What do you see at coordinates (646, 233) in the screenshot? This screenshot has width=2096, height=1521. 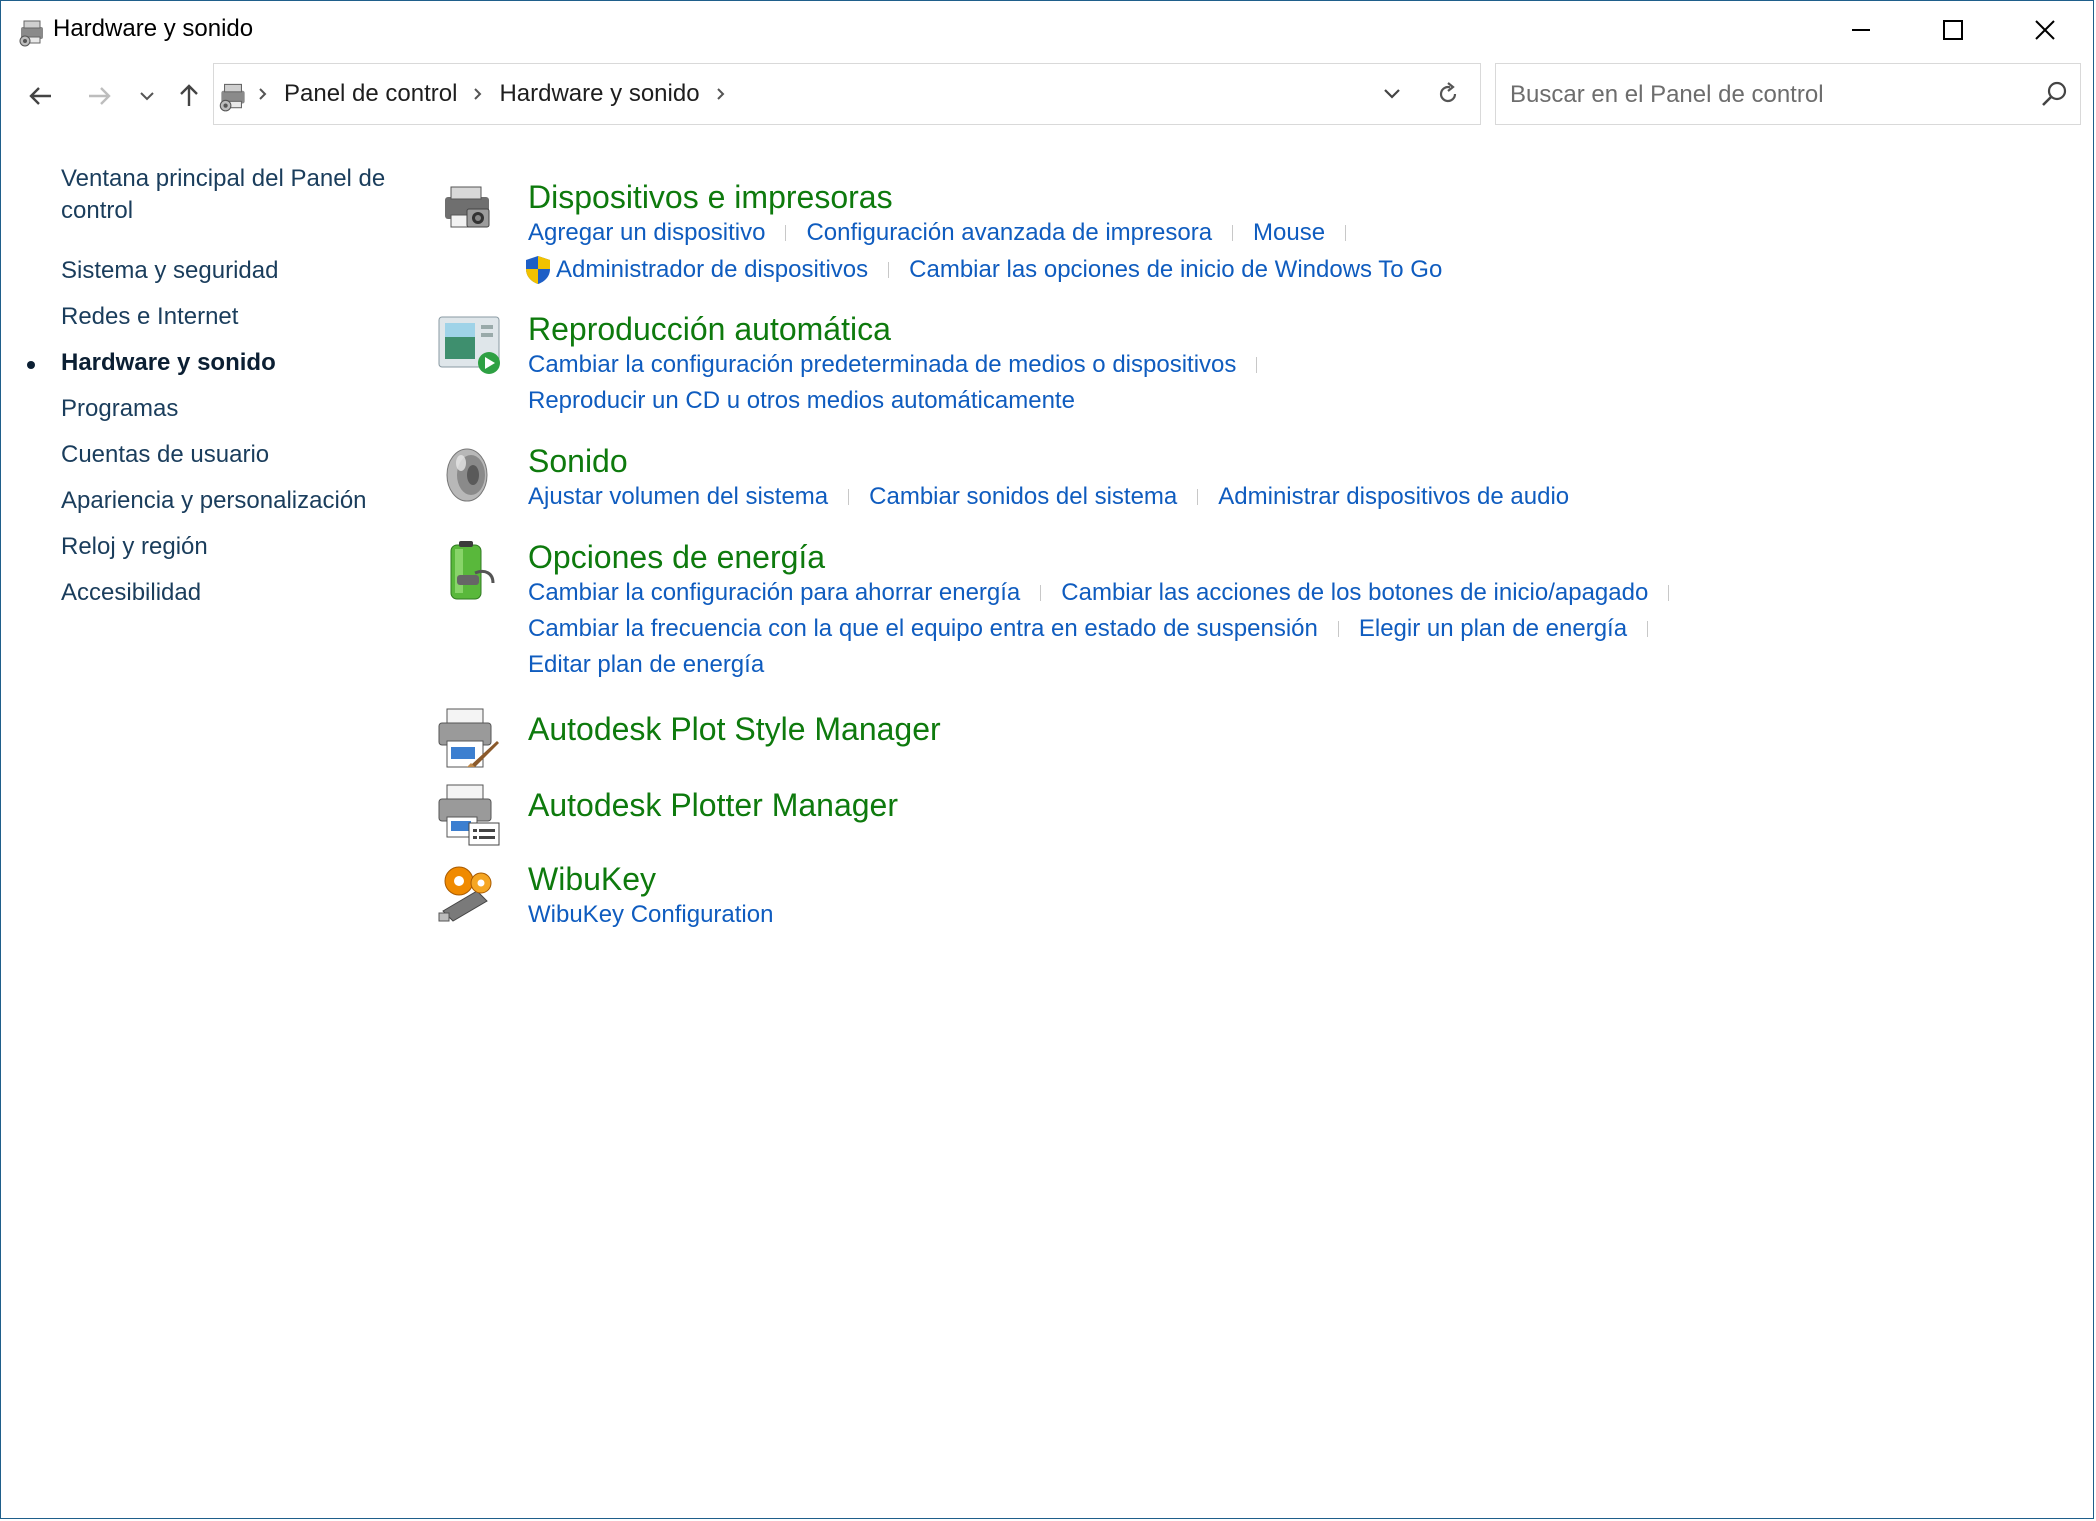 I see `link-add-device: Agregar un dispositivo` at bounding box center [646, 233].